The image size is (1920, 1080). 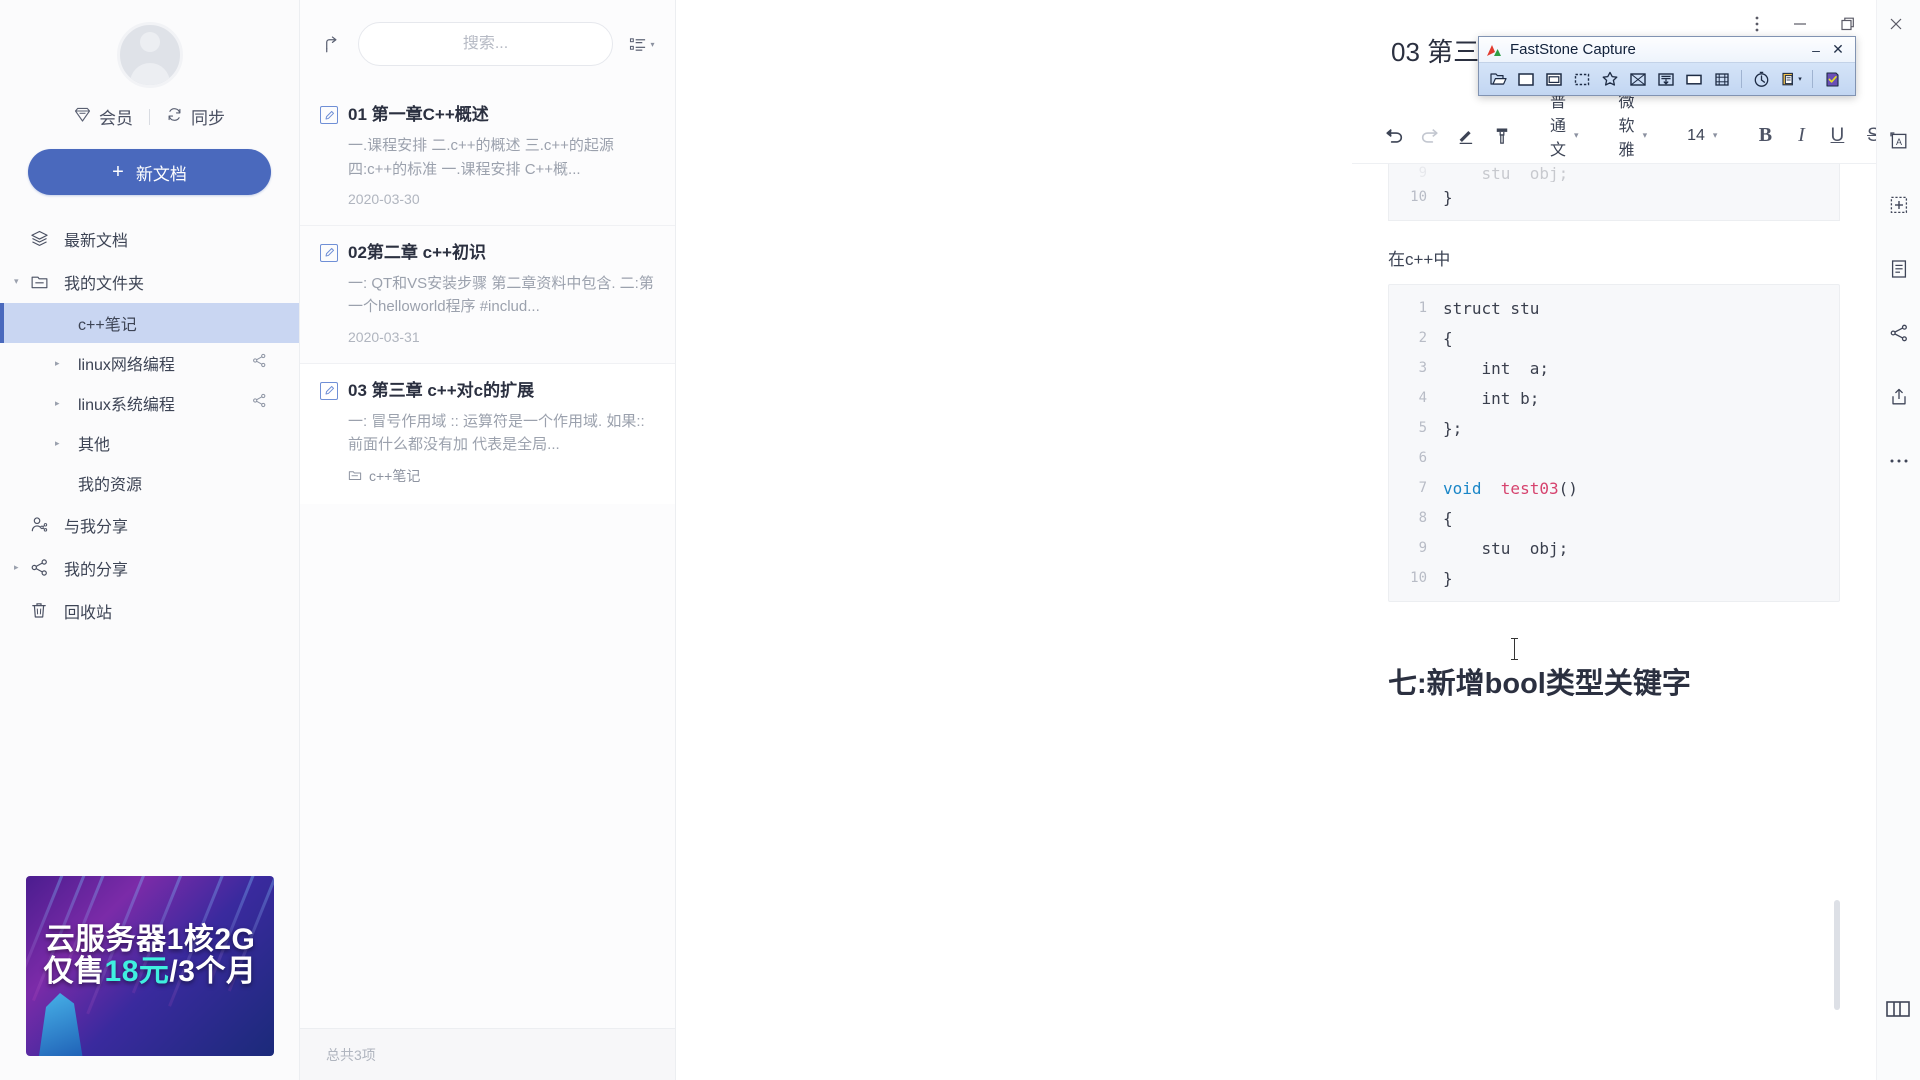 I want to click on faststone-titlebar: FastStone Capture – ✕, so click(x=1667, y=50).